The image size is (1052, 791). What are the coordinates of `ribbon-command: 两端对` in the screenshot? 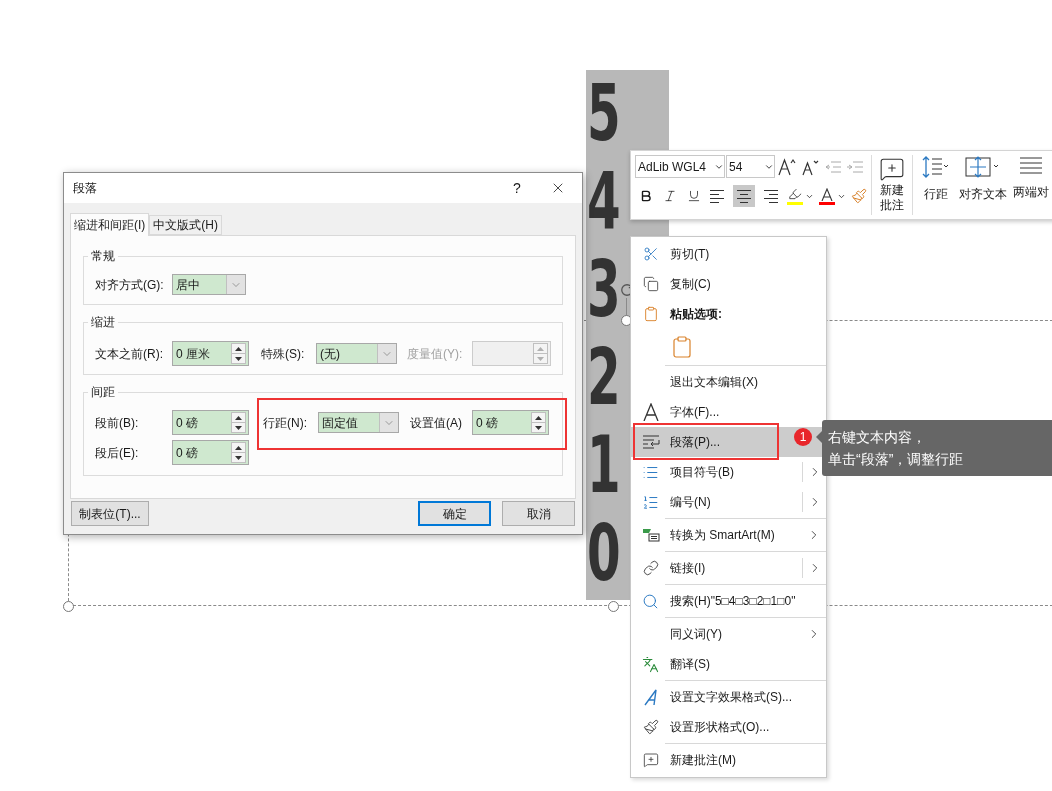 It's located at (1031, 185).